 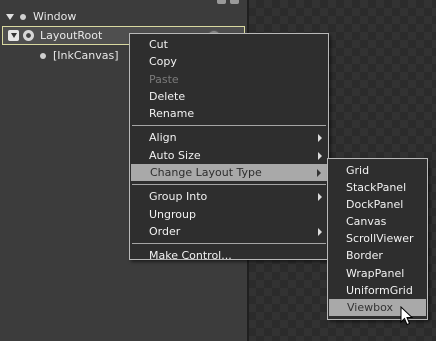 I want to click on panel-header-icons, so click(x=228, y=2).